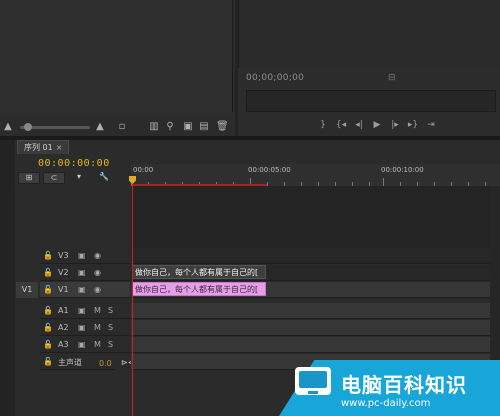 The height and width of the screenshot is (416, 500). Describe the element at coordinates (66, 179) in the screenshot. I see `timeline-tools: ⊞ ⊂ ▾ 🔧` at that location.